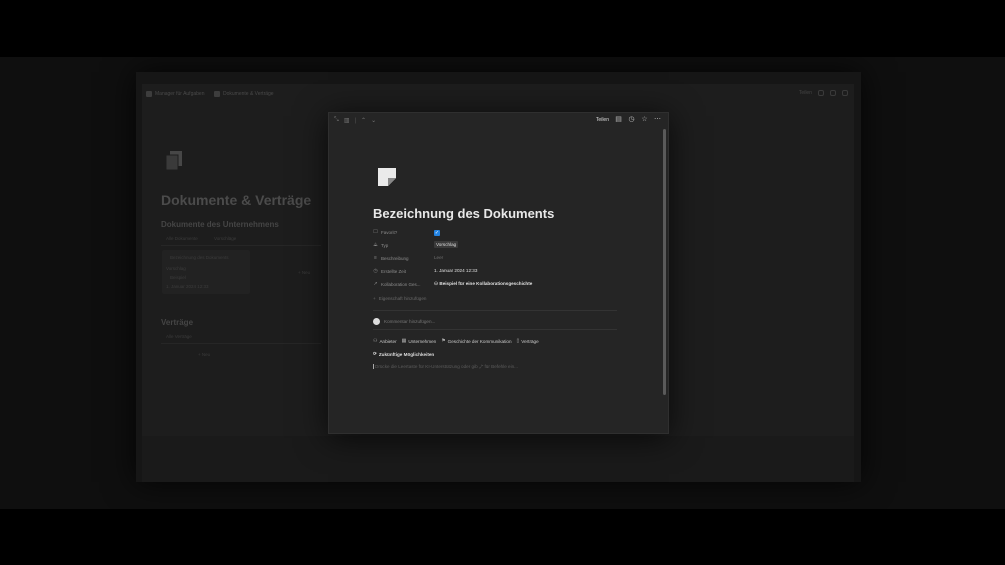 Image resolution: width=1005 pixels, height=565 pixels. Describe the element at coordinates (463, 213) in the screenshot. I see `document-title: Bezeichnung des Dokuments` at that location.